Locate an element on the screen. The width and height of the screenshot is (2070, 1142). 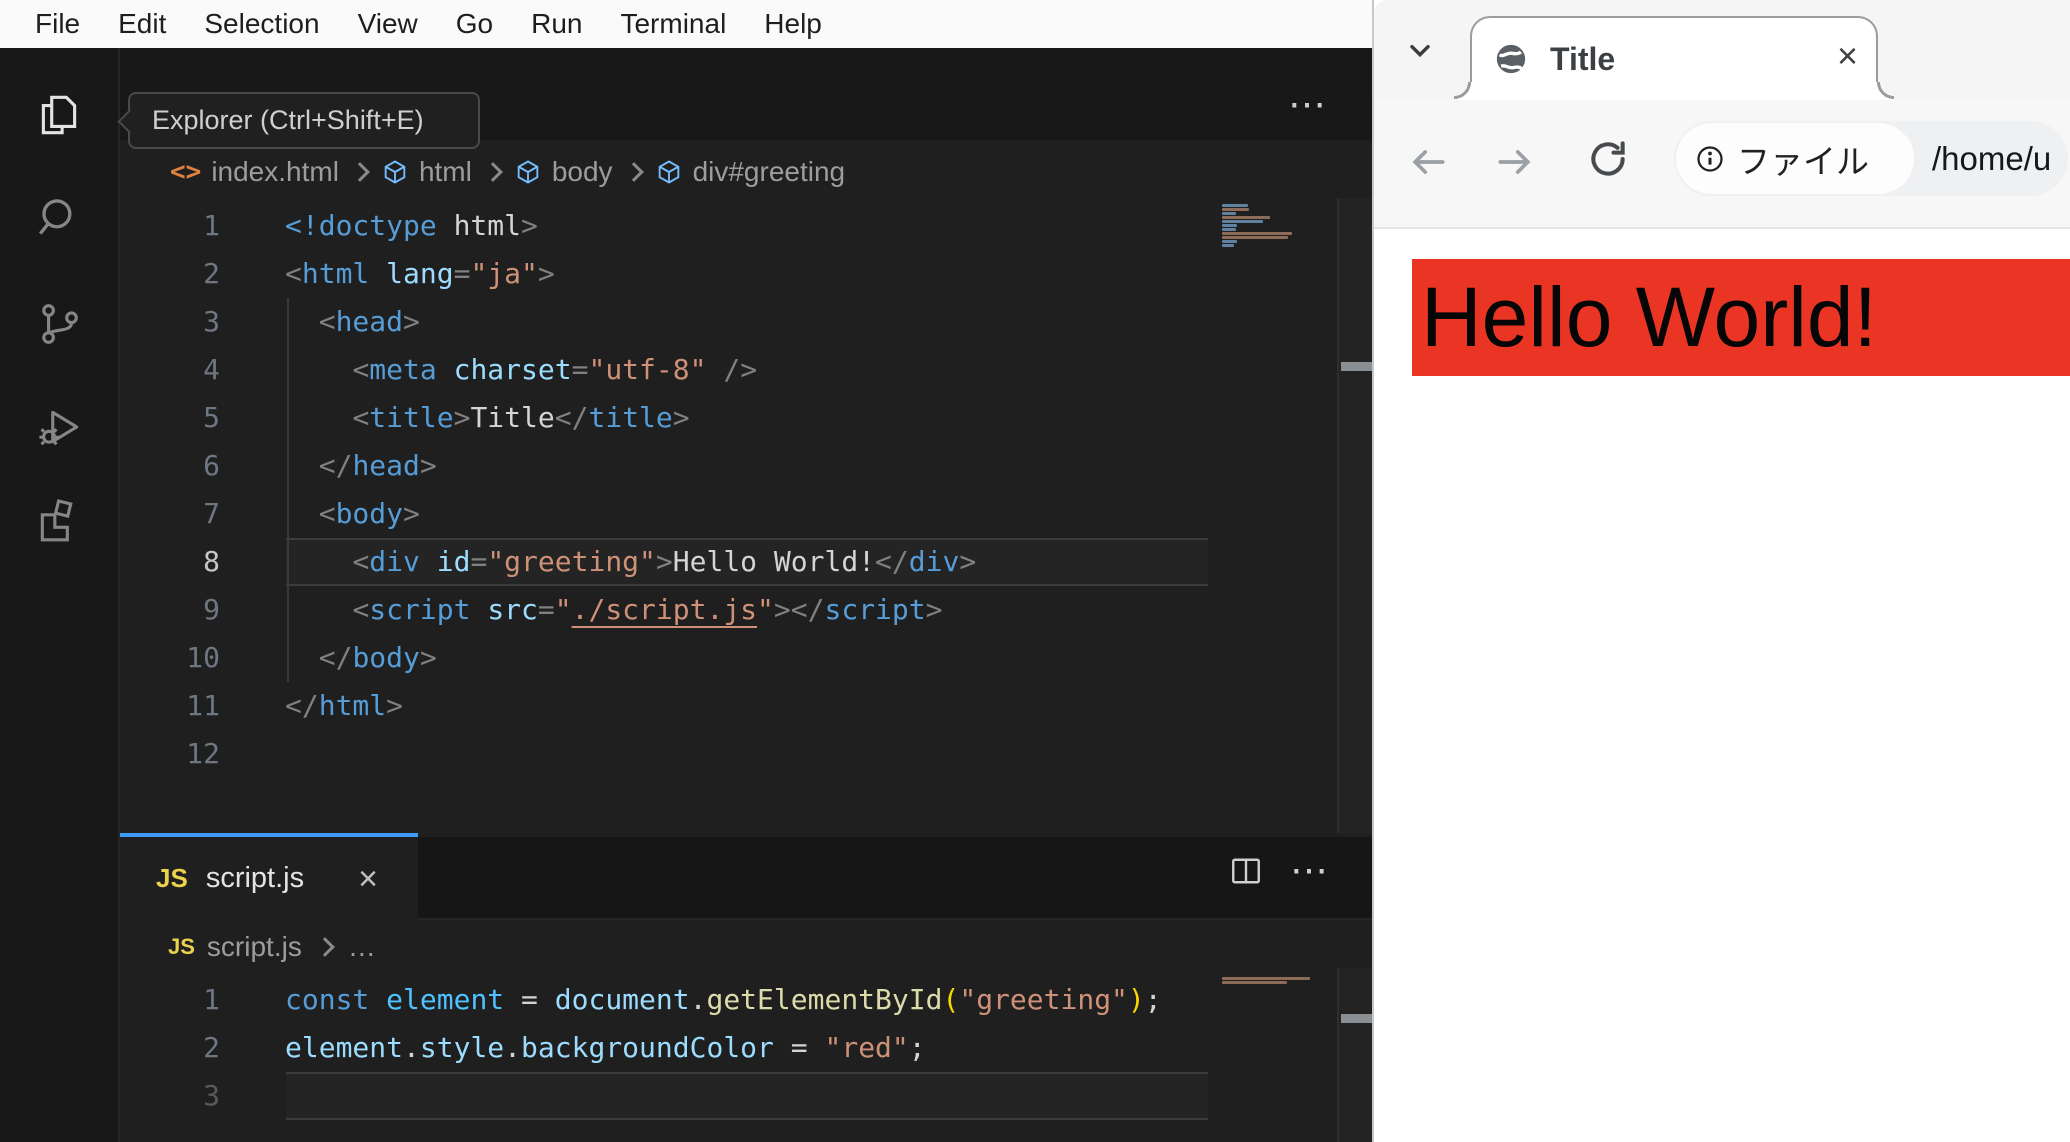
code-token: " is located at coordinates (563, 609).